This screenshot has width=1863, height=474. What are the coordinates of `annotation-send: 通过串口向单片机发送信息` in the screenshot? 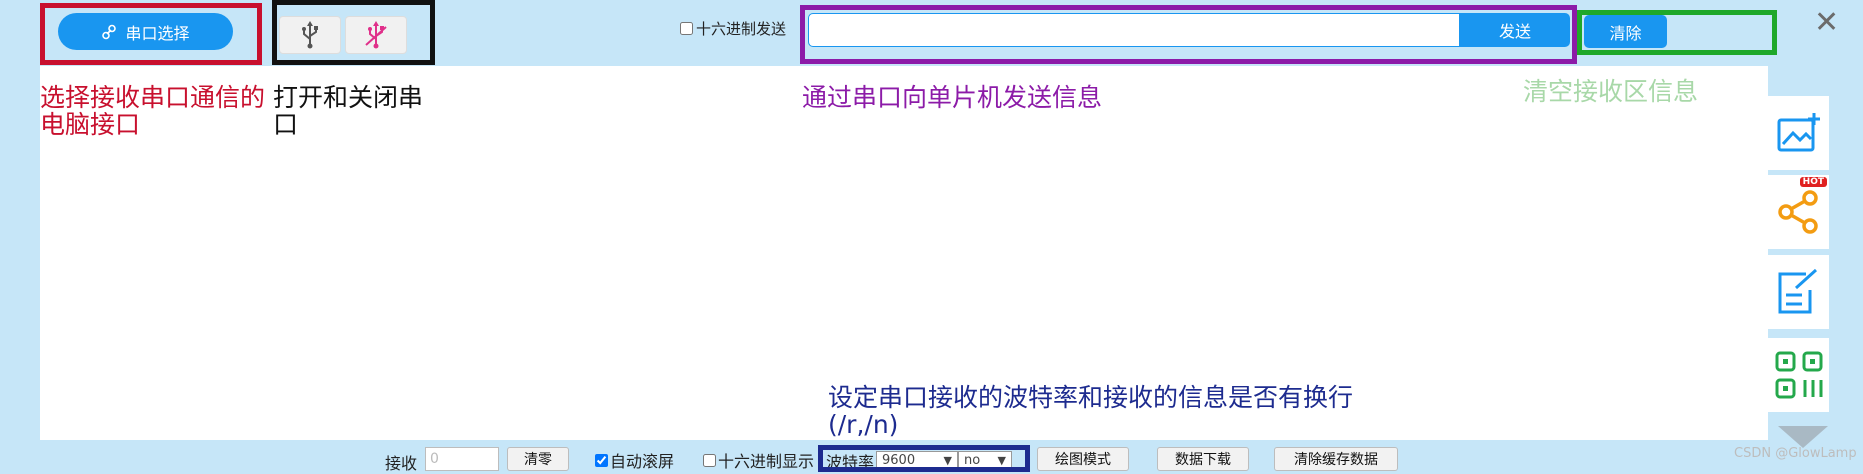 It's located at (952, 97).